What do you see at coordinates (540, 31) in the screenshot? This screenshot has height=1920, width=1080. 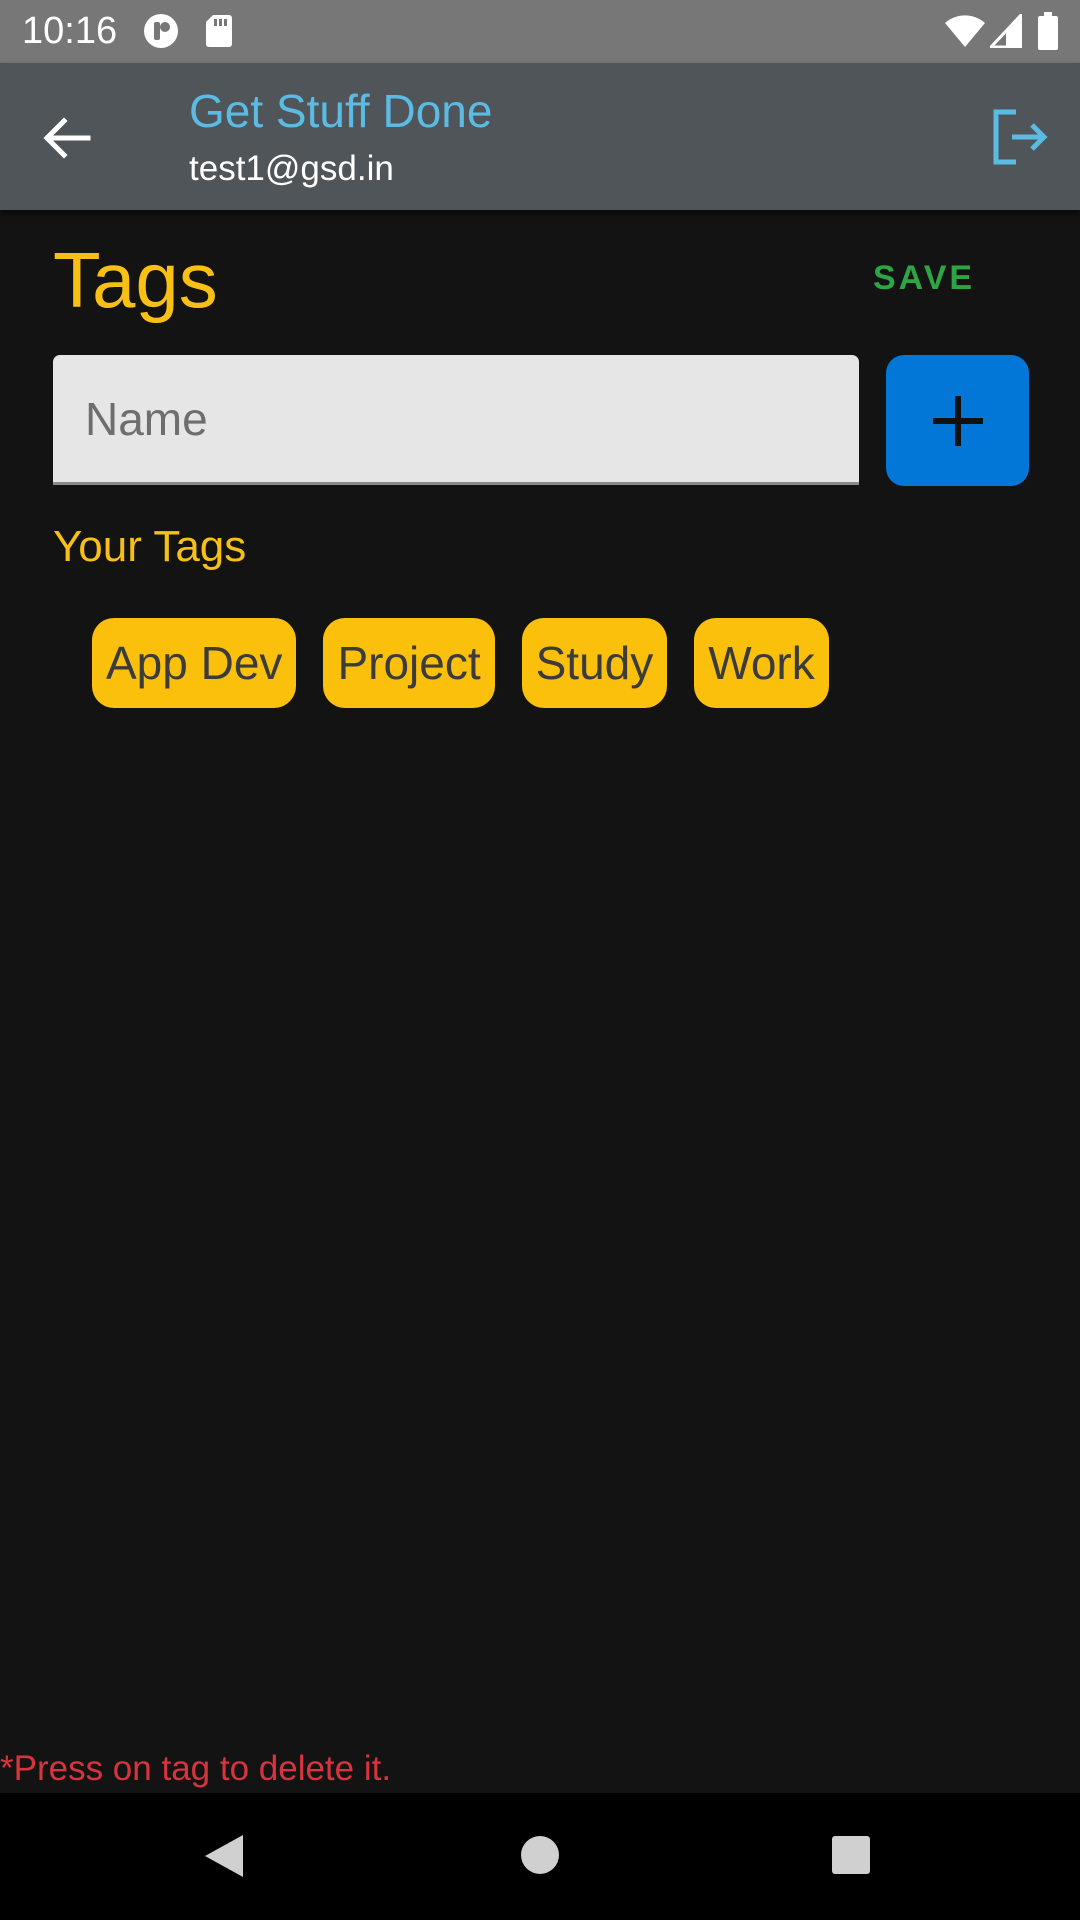 I see `status-bar: 10:16` at bounding box center [540, 31].